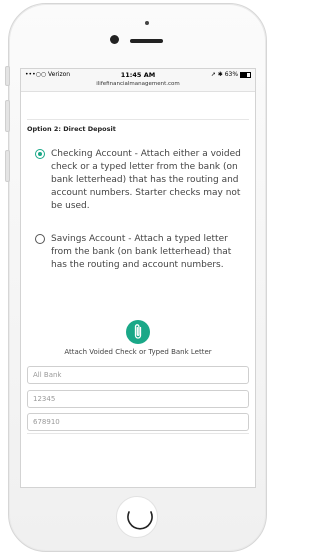 The width and height of the screenshot is (320, 552). What do you see at coordinates (7, 76) in the screenshot?
I see `silent-switch` at bounding box center [7, 76].